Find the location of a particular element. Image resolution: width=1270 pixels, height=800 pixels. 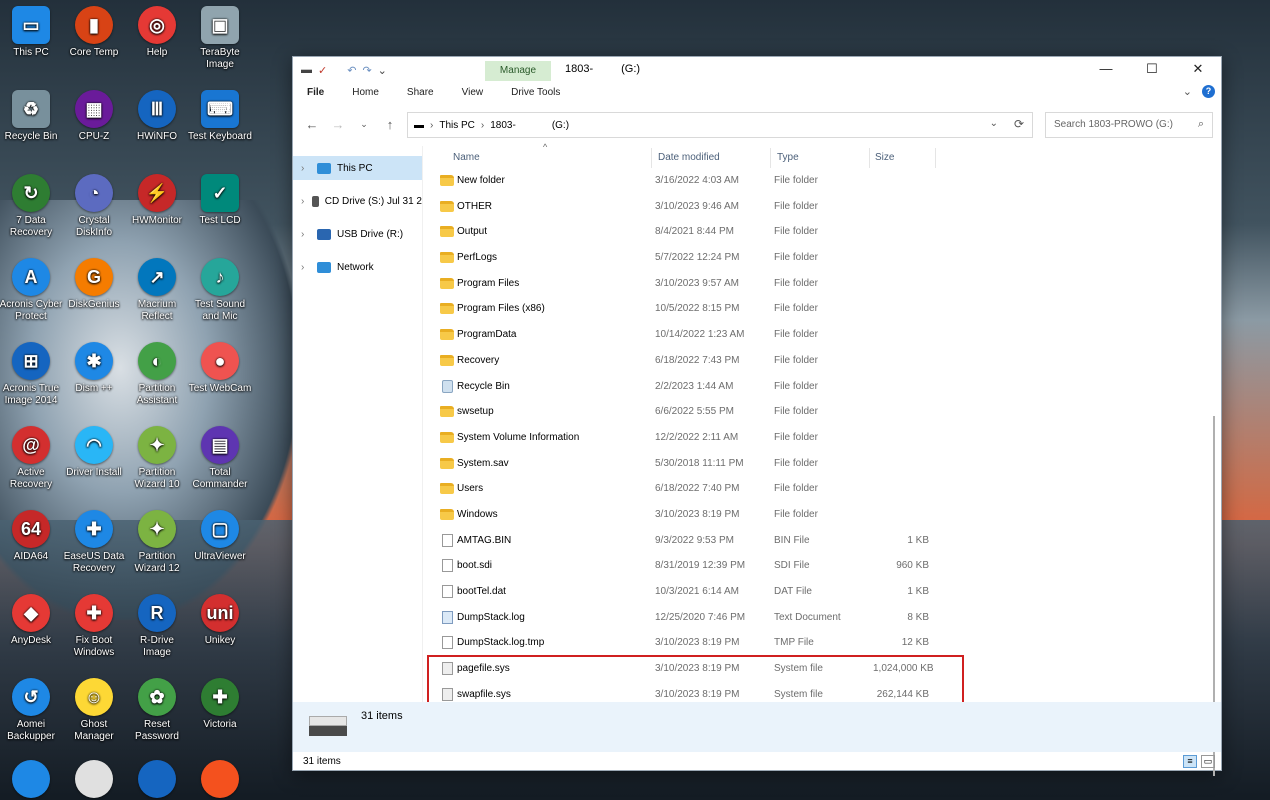

properties-icon: ✓ is located at coordinates (322, 70).